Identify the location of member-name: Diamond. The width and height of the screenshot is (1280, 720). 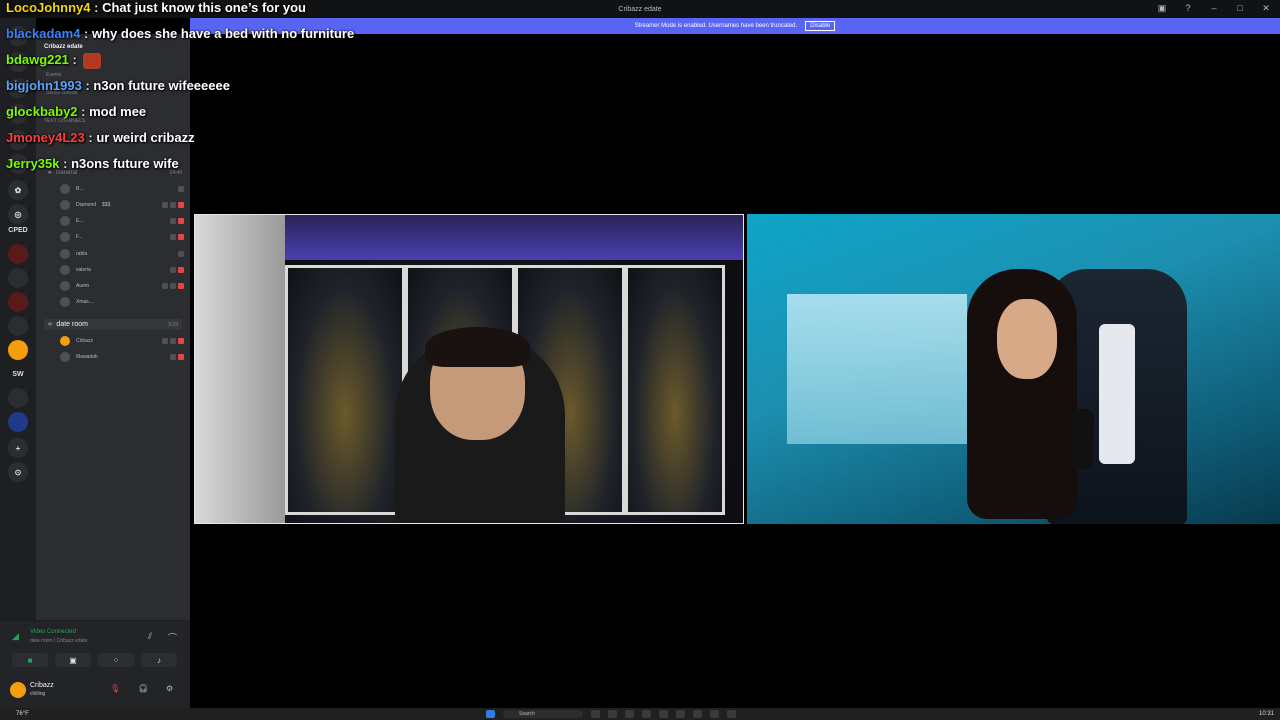
(86, 205).